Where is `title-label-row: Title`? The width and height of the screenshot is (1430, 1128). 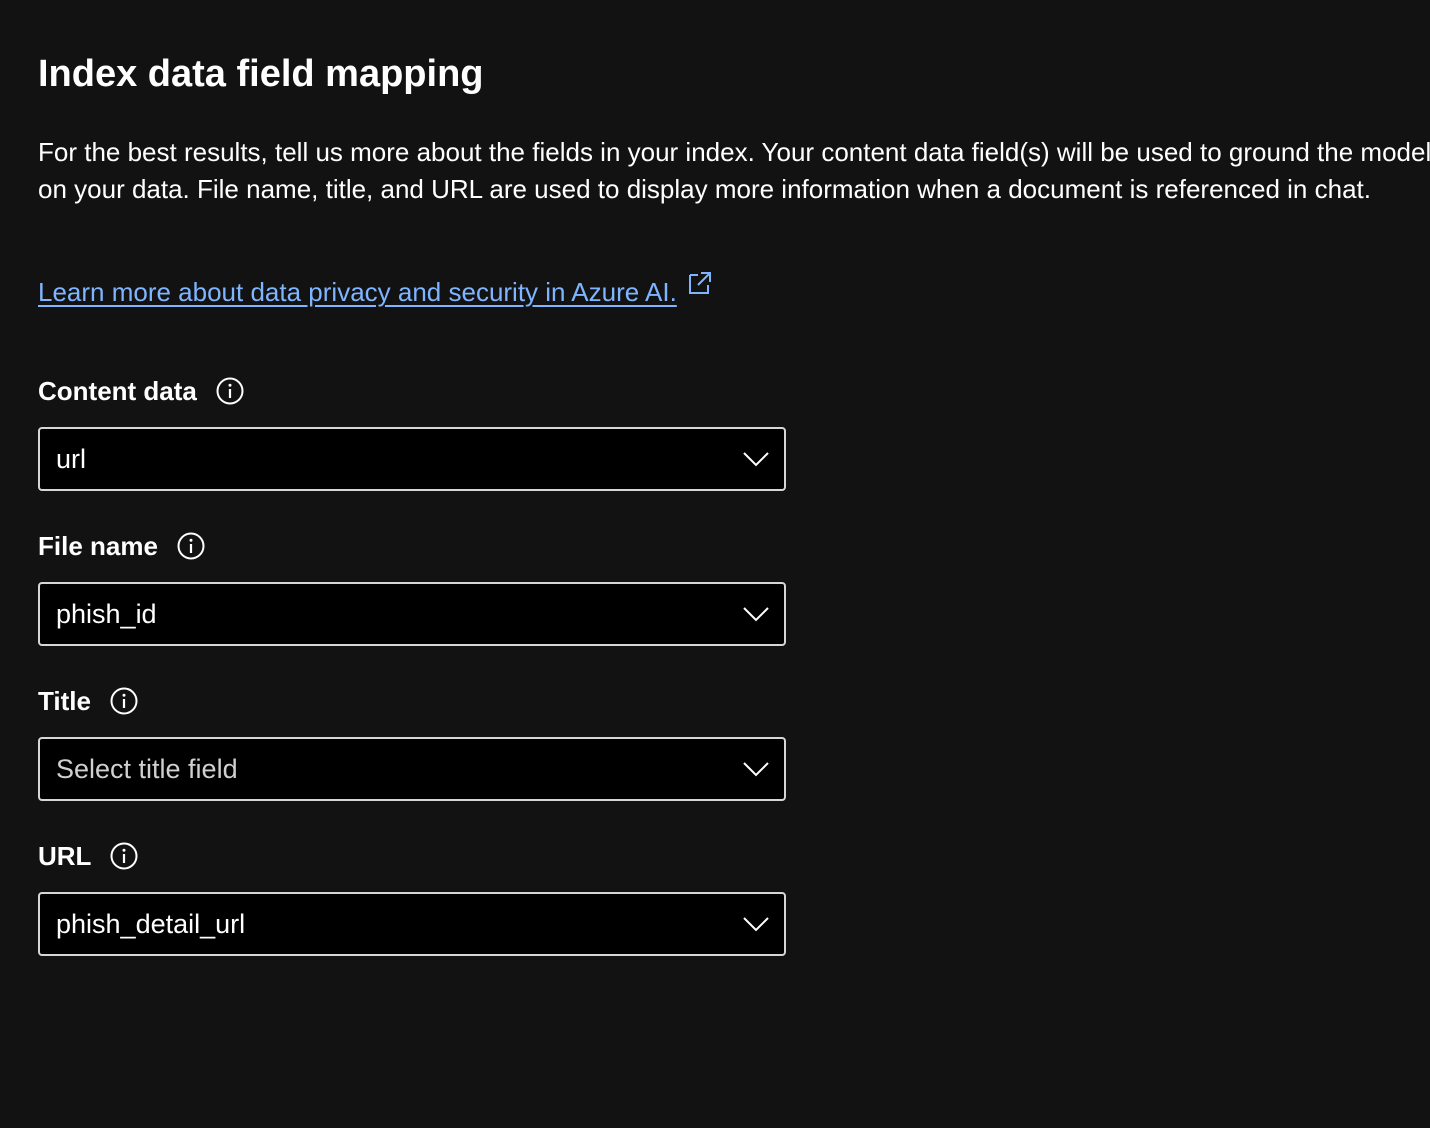 title-label-row: Title is located at coordinates (88, 701).